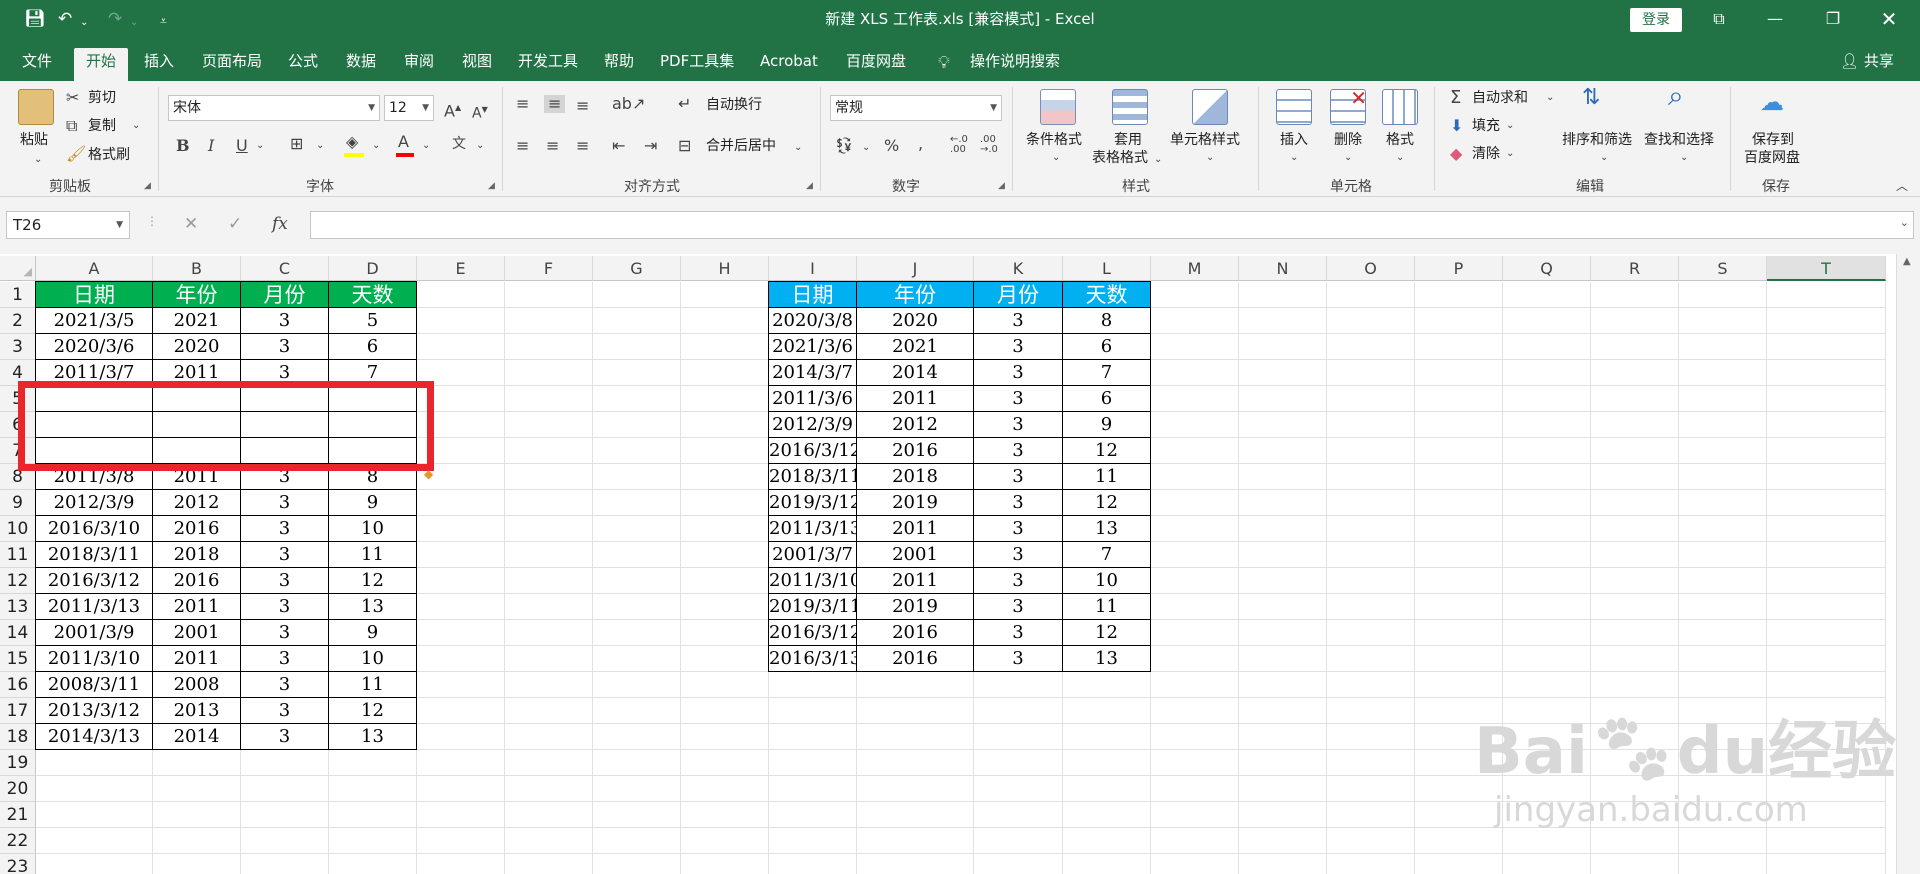 The image size is (1920, 874). I want to click on paste-options-icon: ◆, so click(428, 474).